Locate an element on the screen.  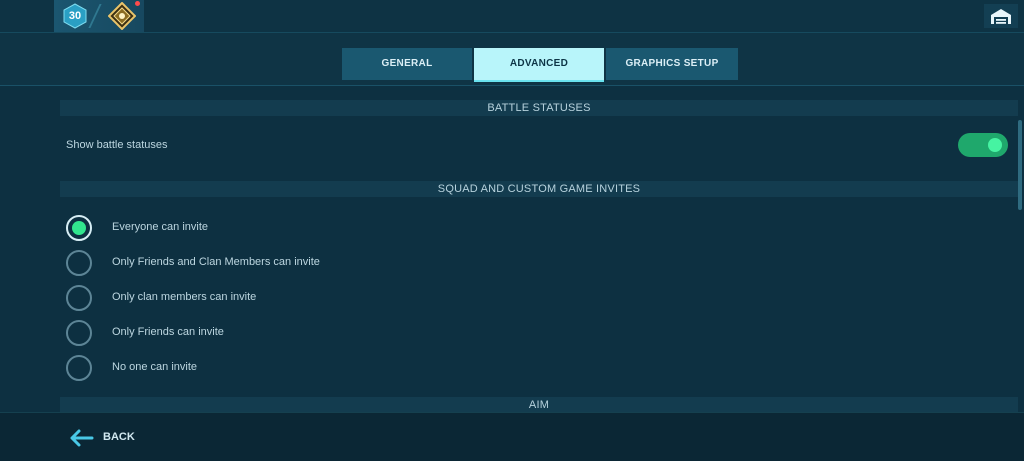
toggle-knob is located at coordinates (995, 145).